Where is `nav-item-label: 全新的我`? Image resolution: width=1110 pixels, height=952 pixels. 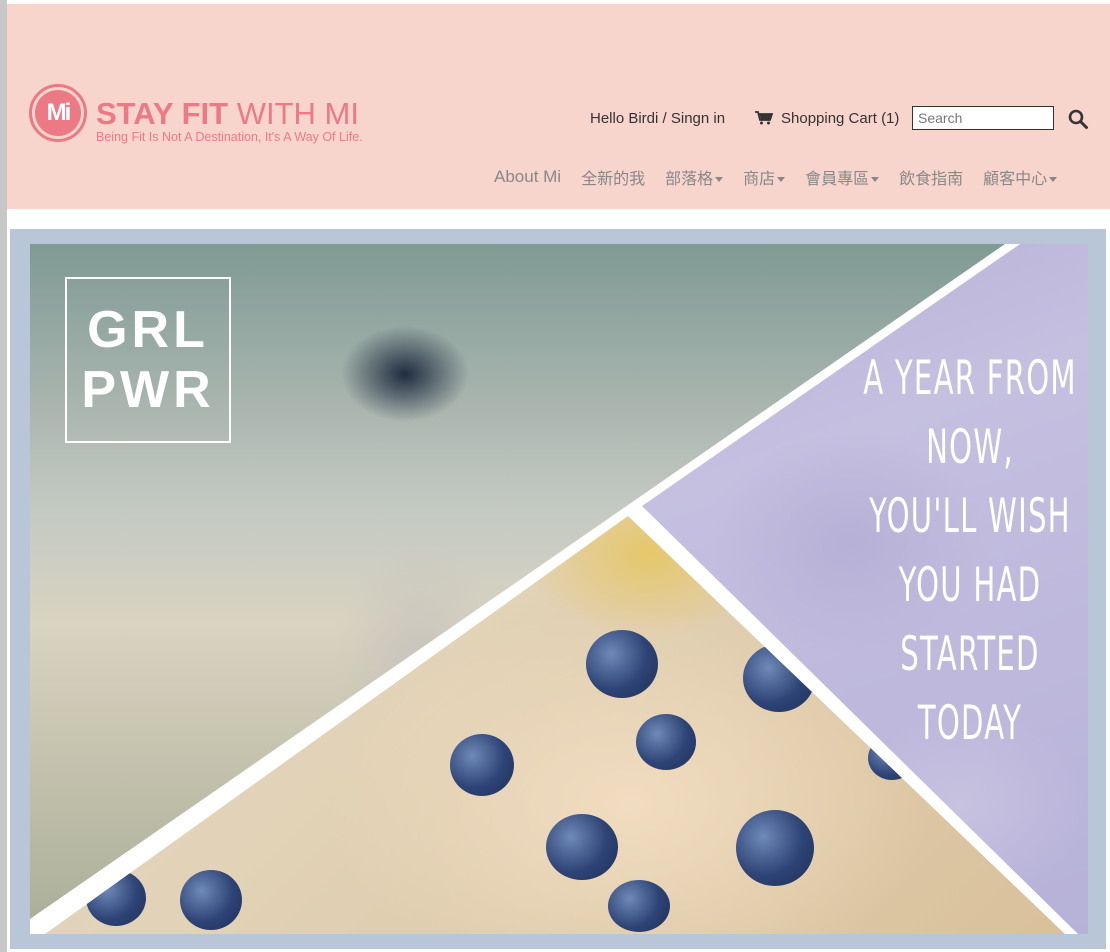
nav-item-label: 全新的我 is located at coordinates (613, 179).